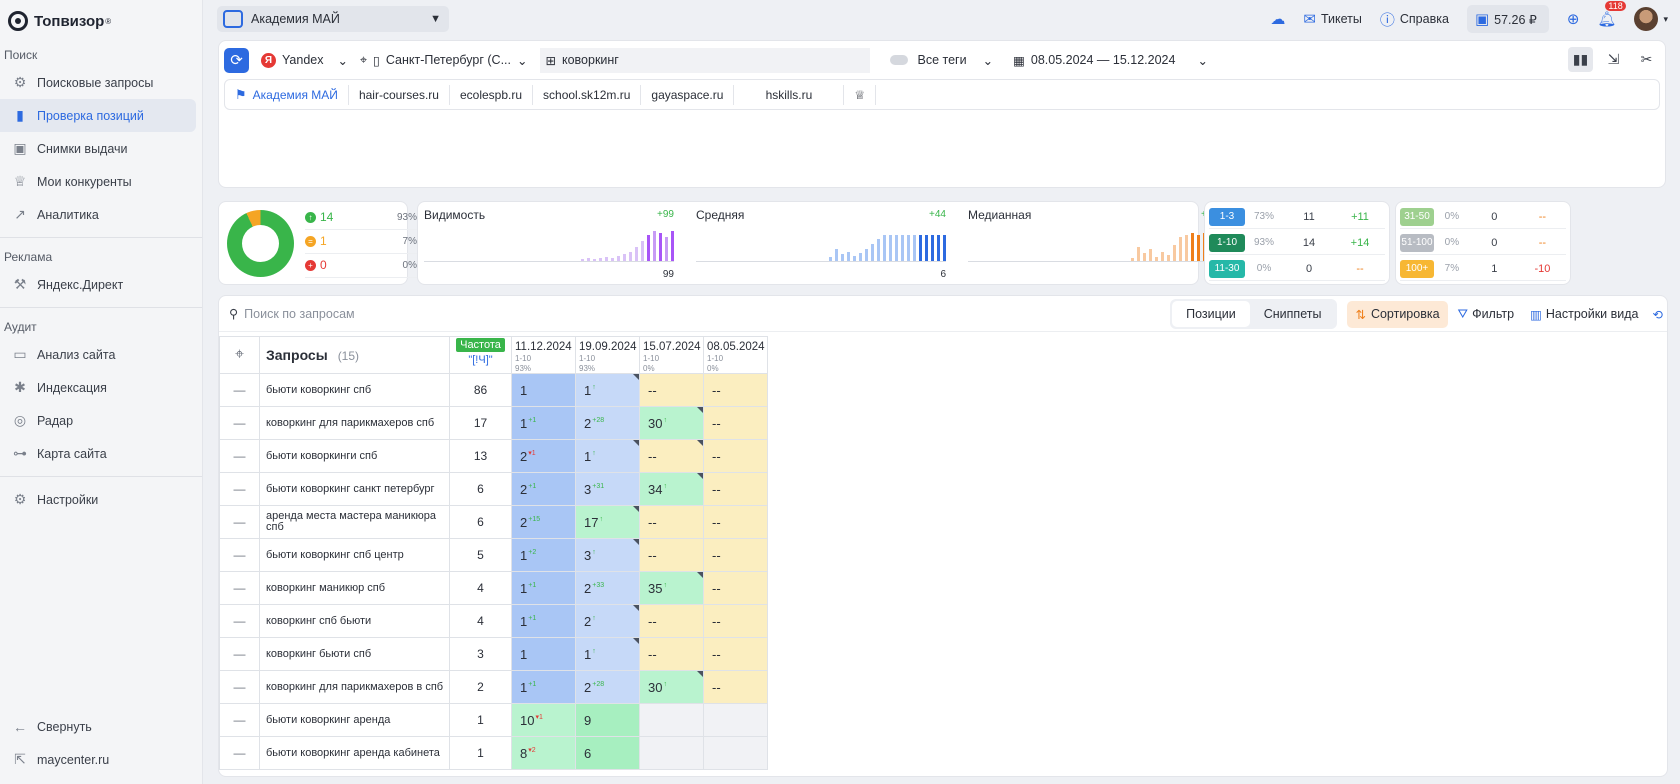 The image size is (1680, 784). What do you see at coordinates (1483, 269) in the screenshot?
I see `range-row: 100+ 7% 1 -10` at bounding box center [1483, 269].